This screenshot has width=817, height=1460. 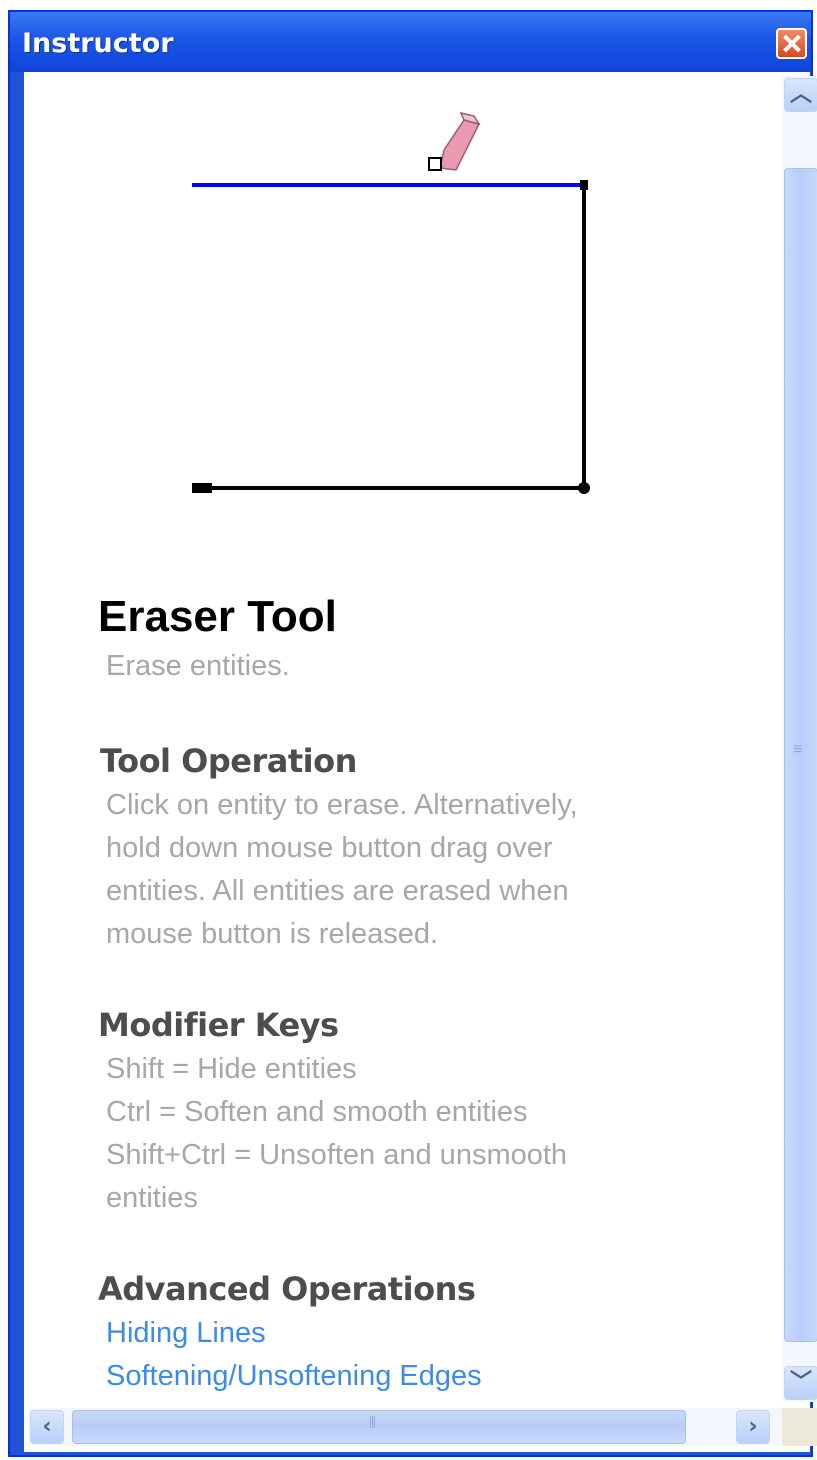 What do you see at coordinates (218, 1025) in the screenshot?
I see `section-heading-modifiers: Modifier Keys` at bounding box center [218, 1025].